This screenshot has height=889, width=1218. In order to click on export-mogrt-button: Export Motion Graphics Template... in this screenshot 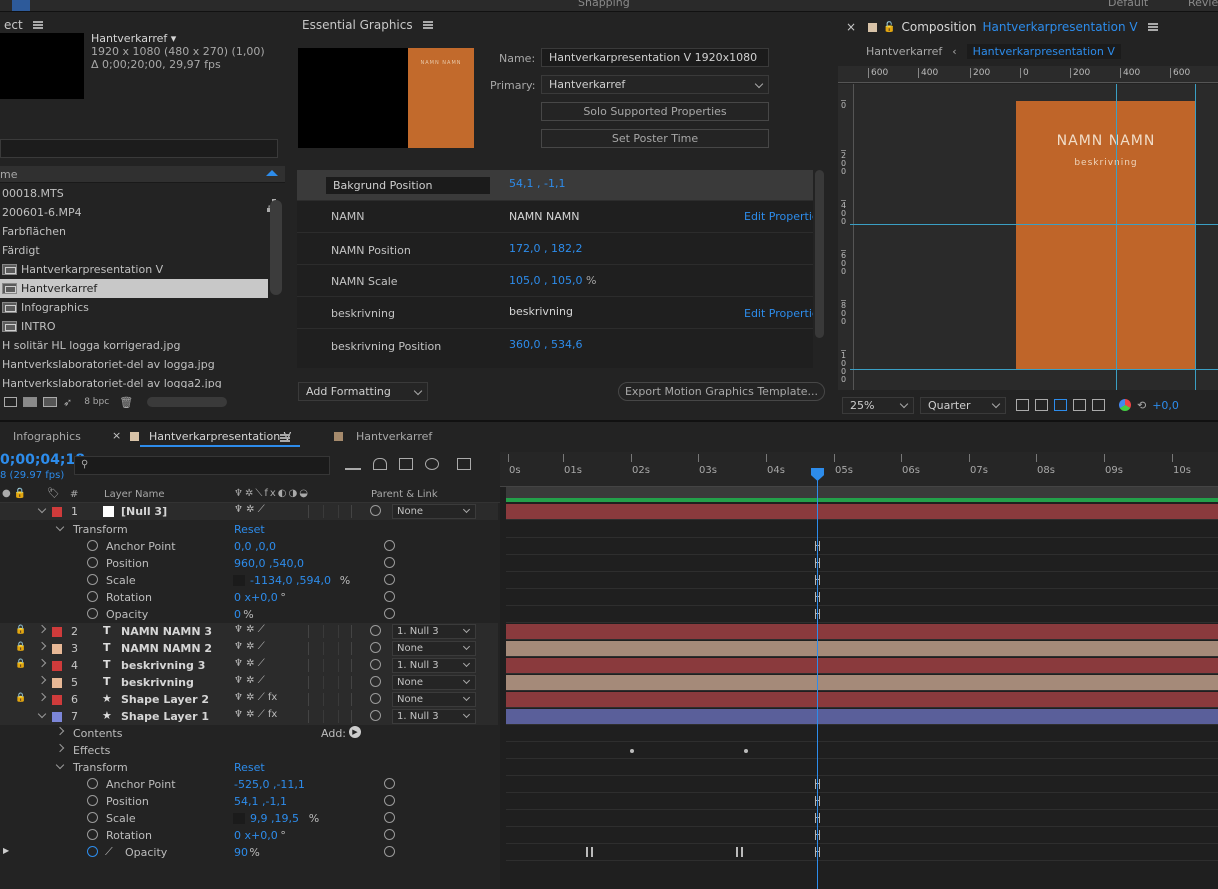, I will do `click(721, 391)`.